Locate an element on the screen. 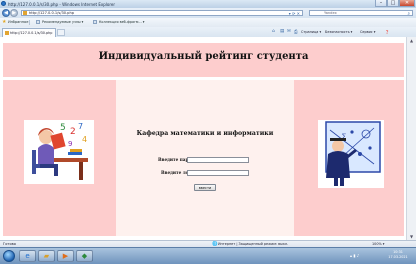  svg-text: 5 is located at coordinates (63, 128).